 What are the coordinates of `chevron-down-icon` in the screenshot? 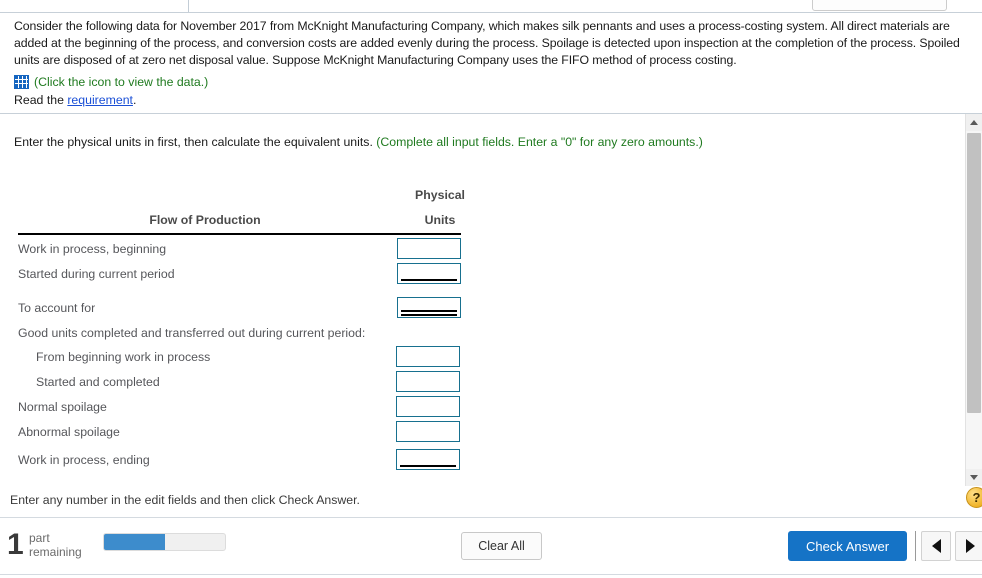 It's located at (974, 477).